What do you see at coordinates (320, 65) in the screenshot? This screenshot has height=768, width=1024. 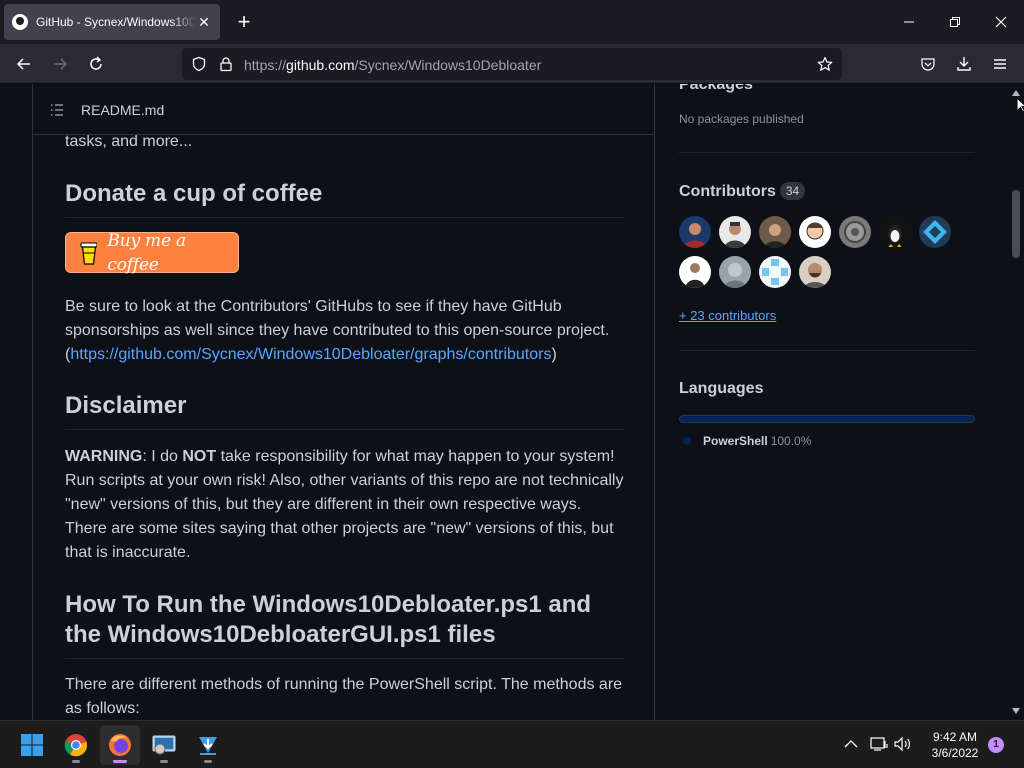 I see `url-host: github.com` at bounding box center [320, 65].